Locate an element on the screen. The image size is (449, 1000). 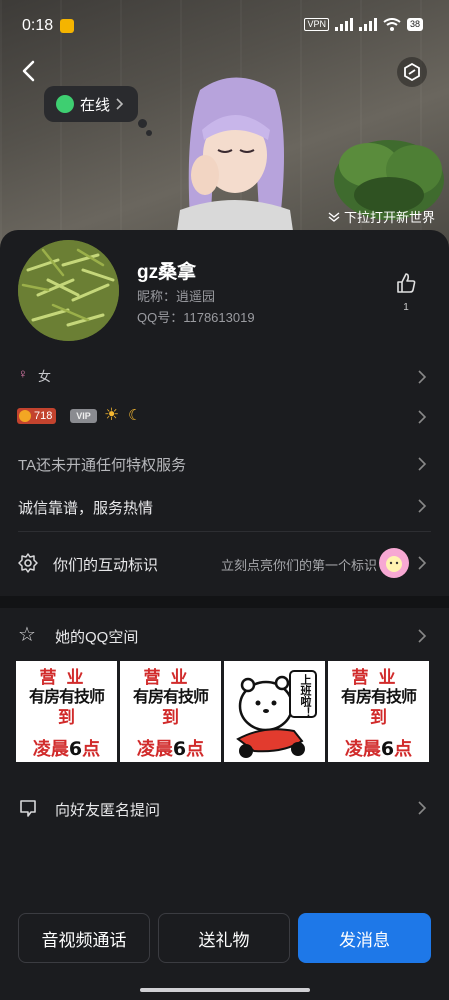
like-count: 1 is located at coordinates (406, 307).